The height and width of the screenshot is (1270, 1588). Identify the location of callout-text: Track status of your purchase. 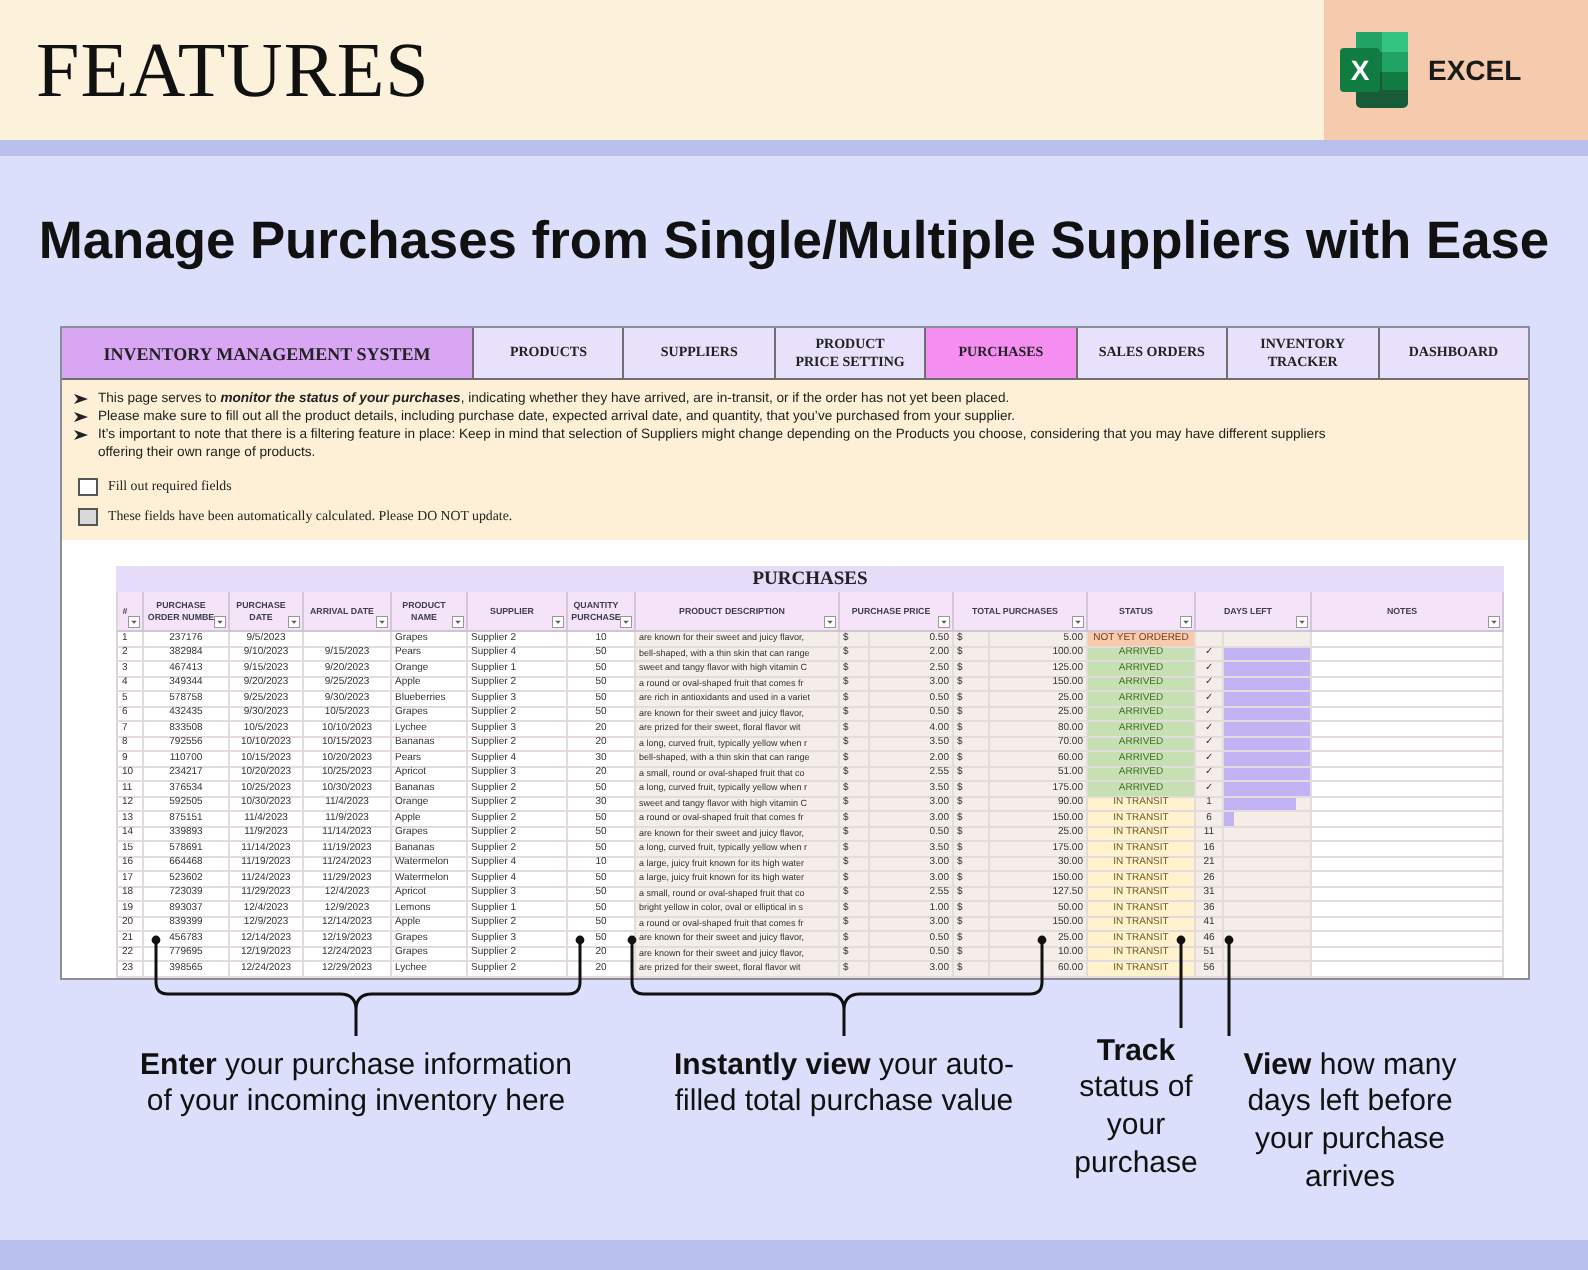
(1136, 1108).